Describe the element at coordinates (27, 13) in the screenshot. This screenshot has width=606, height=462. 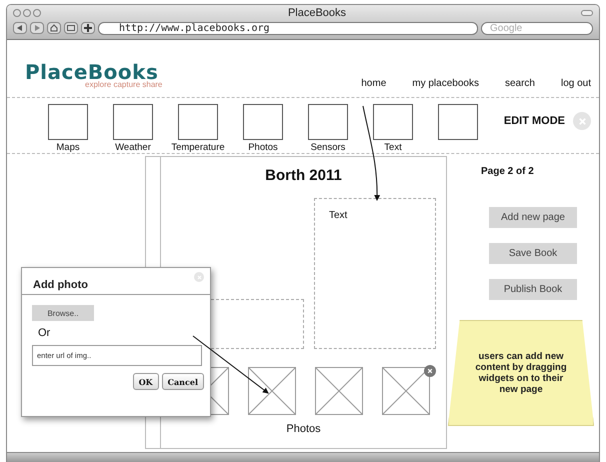
I see `minimize-light-icon` at that location.